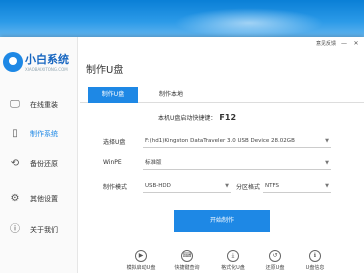 The height and width of the screenshot is (273, 364). What do you see at coordinates (356, 43) in the screenshot?
I see `close-button: ✕` at bounding box center [356, 43].